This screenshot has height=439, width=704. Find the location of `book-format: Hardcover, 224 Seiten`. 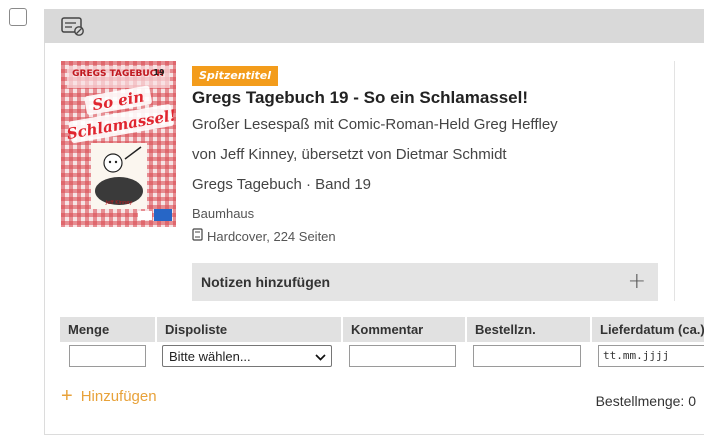

book-format: Hardcover, 224 Seiten is located at coordinates (264, 236).